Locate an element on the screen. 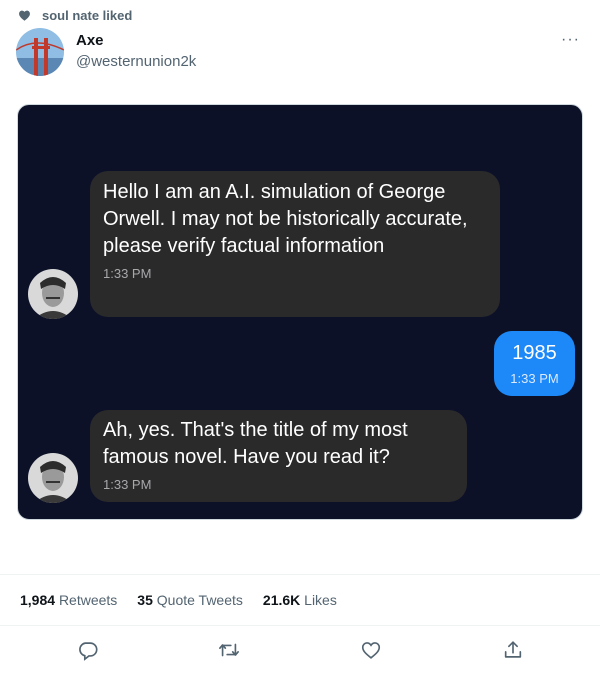 Image resolution: width=600 pixels, height=675 pixels. like-icon is located at coordinates (371, 650).